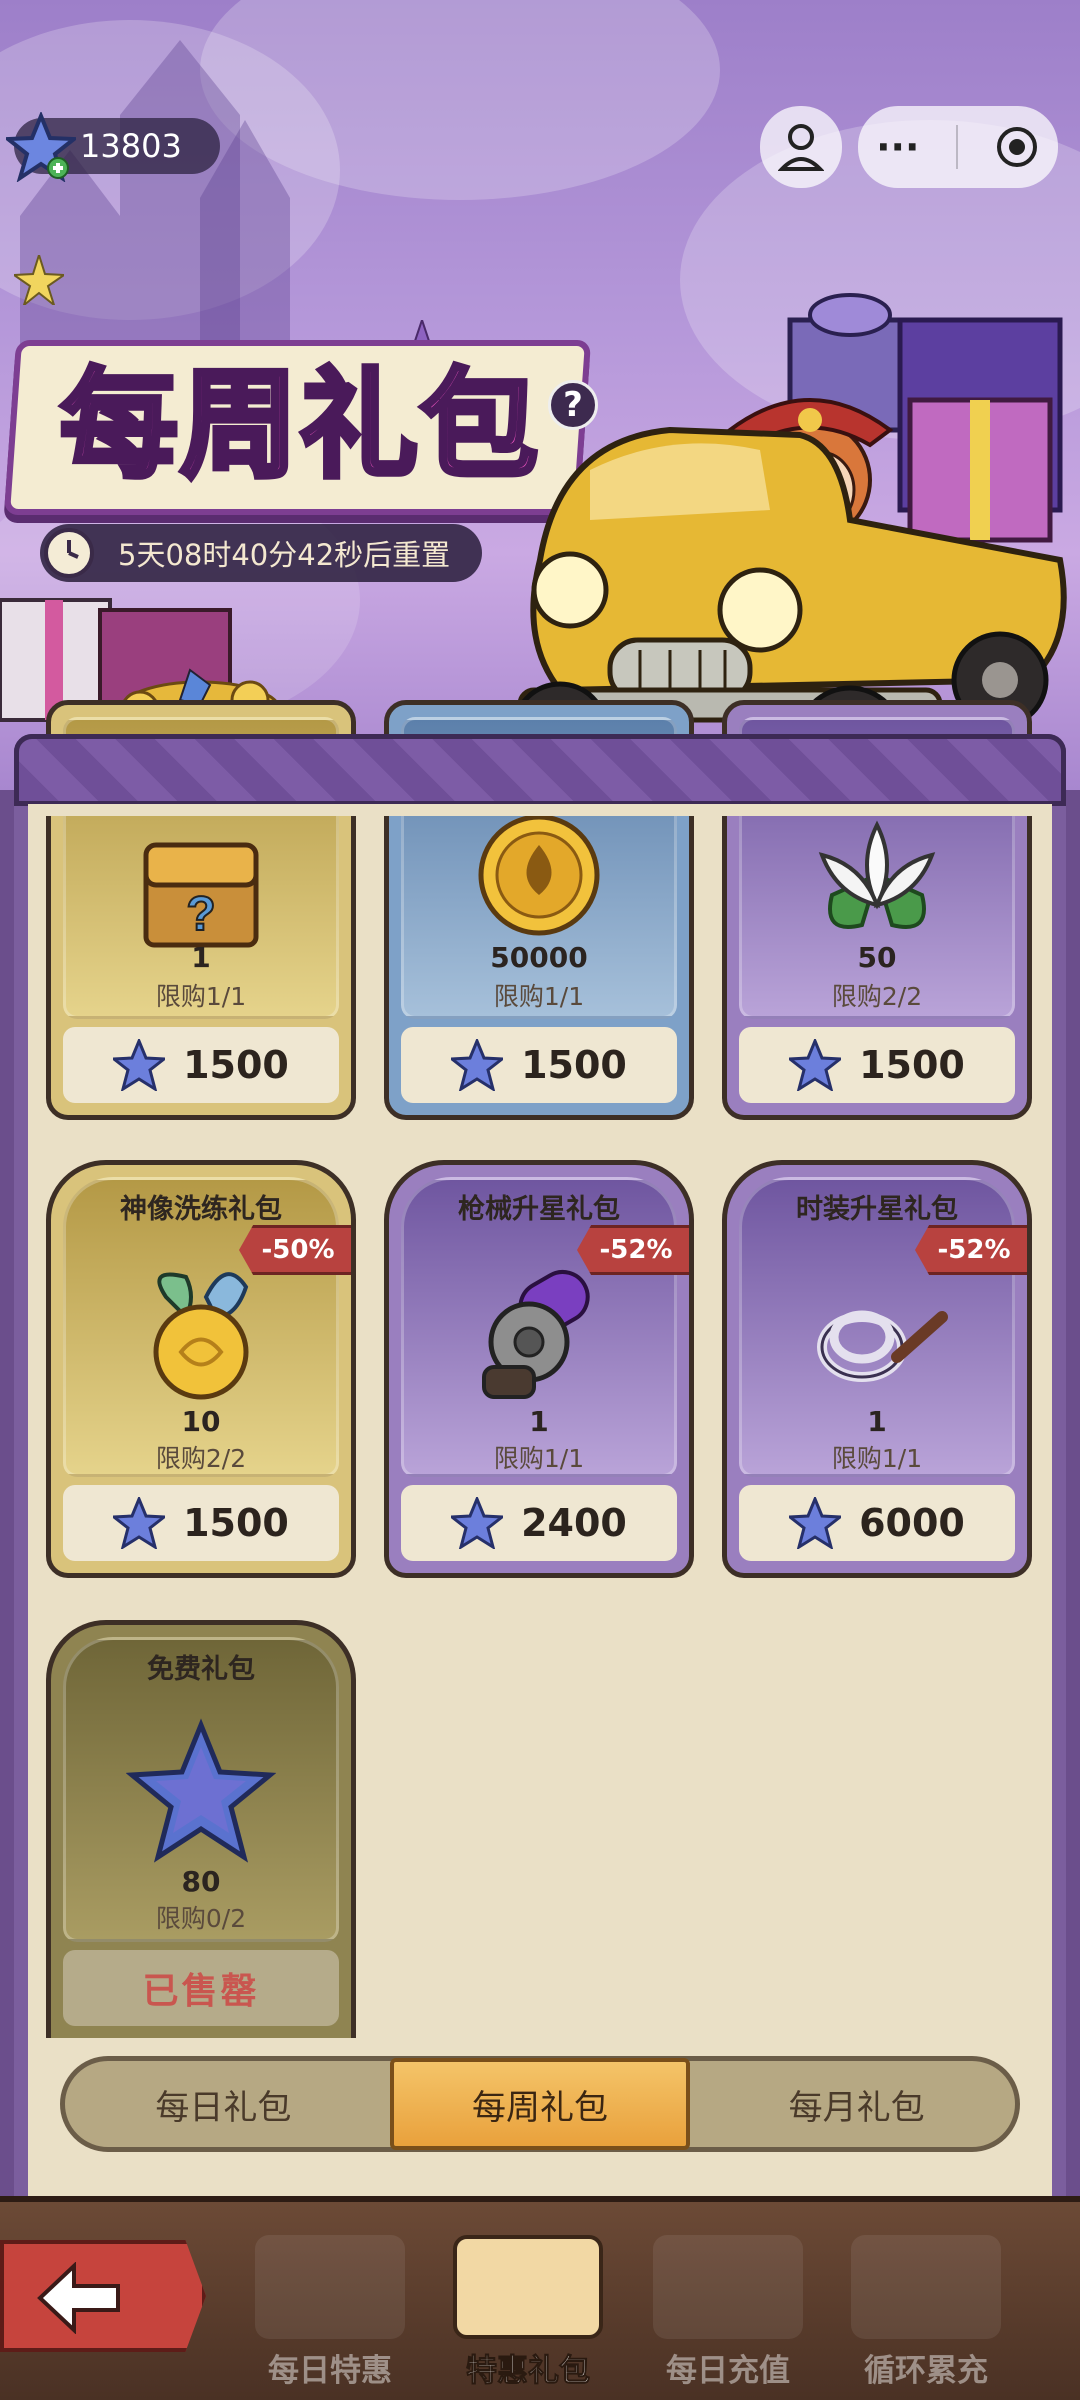 The image size is (1080, 2400). I want to click on gift-card: 时装升星礼包 -52% 1 限购1/1 6000, so click(877, 1369).